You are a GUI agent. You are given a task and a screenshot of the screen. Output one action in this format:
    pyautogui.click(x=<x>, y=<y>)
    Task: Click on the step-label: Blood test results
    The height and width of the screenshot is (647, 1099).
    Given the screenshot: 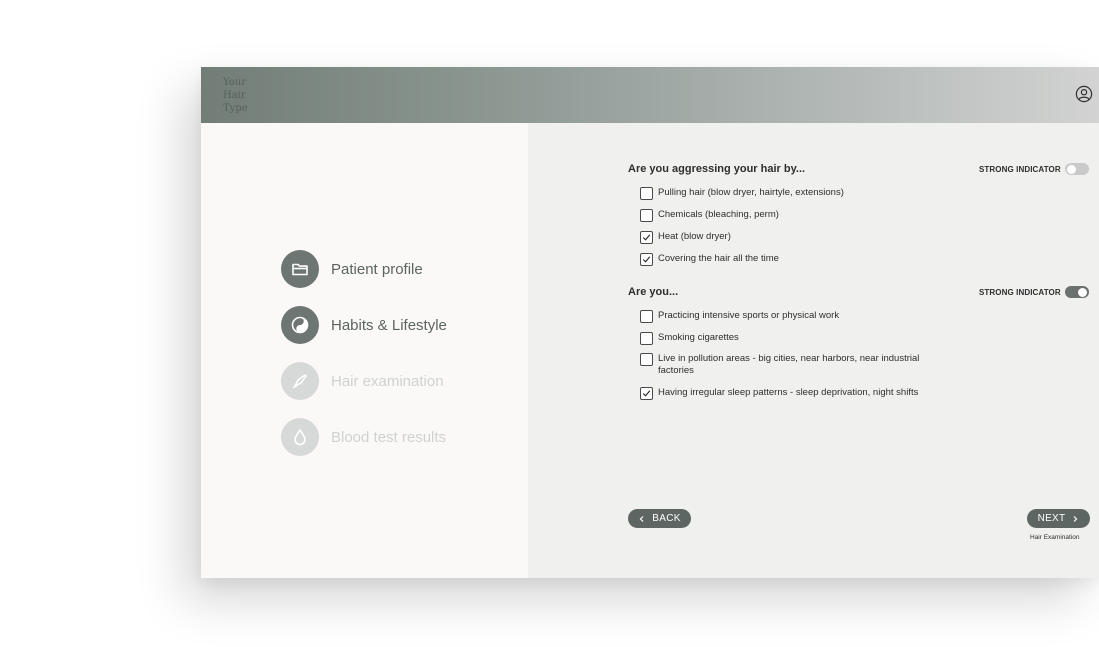 What is the action you would take?
    pyautogui.click(x=389, y=437)
    